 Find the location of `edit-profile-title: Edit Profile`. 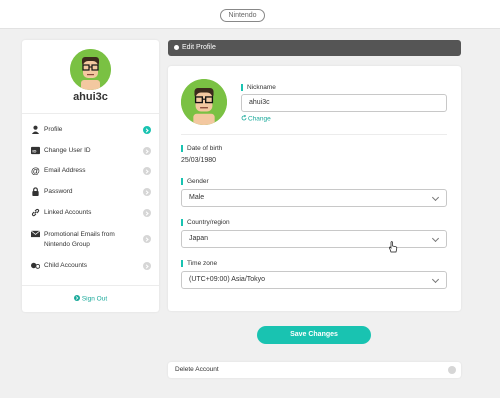

edit-profile-title: Edit Profile is located at coordinates (199, 47).